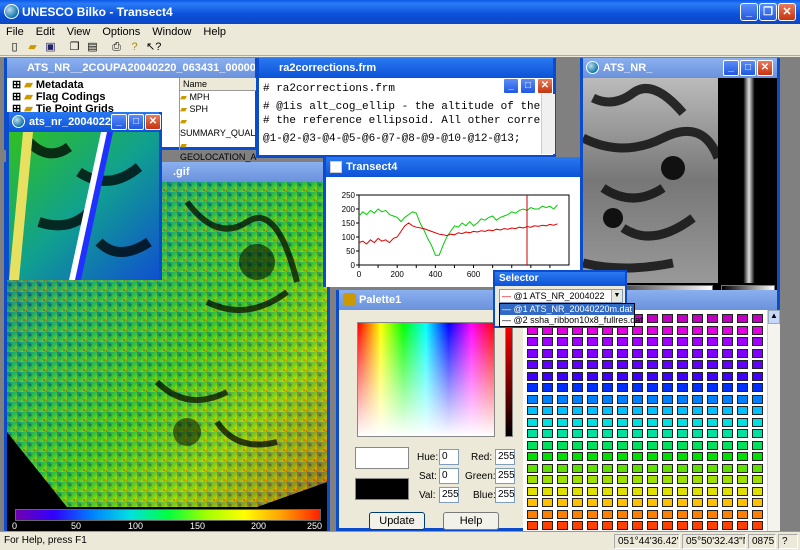 This screenshot has height=550, width=800. What do you see at coordinates (219, 97) in the screenshot?
I see `file-item-mph: ▰ MPH` at bounding box center [219, 97].